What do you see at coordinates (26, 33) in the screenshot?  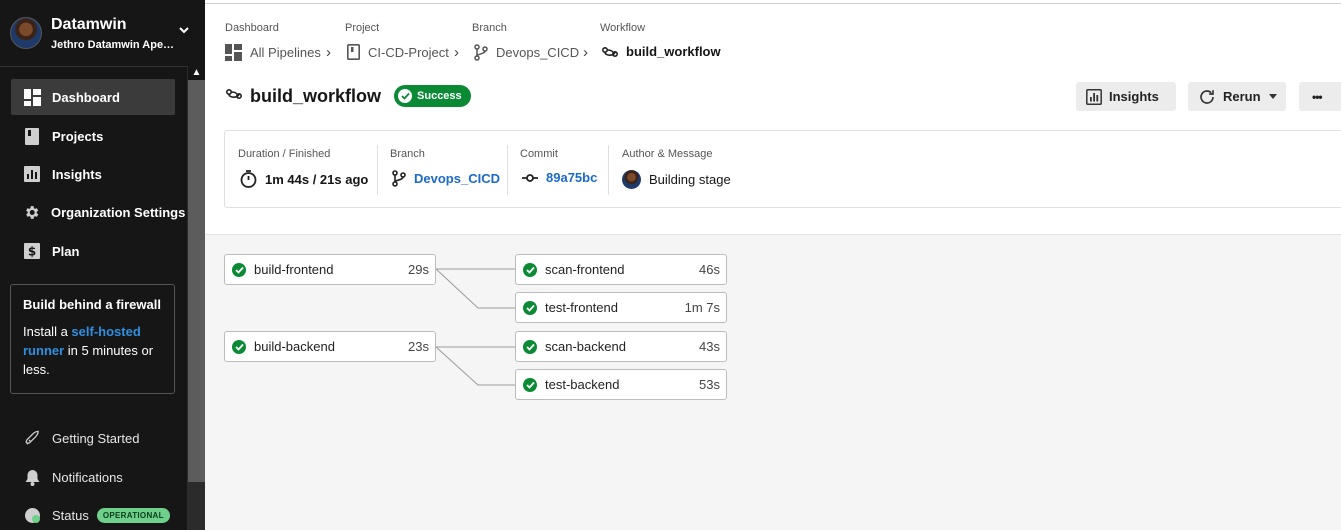 I see `user-avatar` at bounding box center [26, 33].